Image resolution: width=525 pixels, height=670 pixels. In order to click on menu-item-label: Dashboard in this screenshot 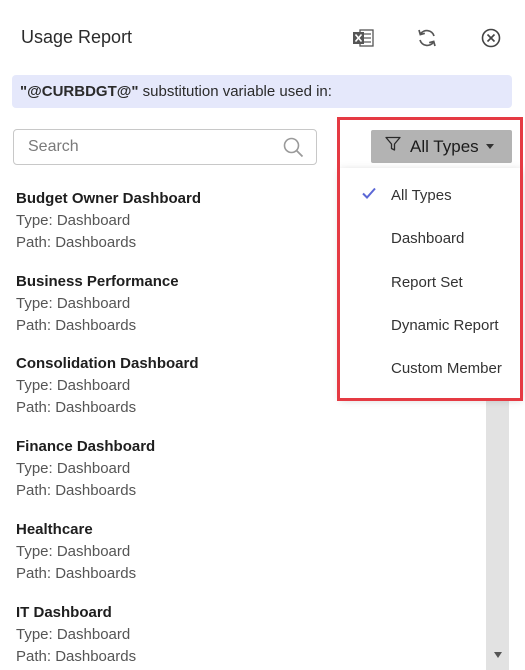, I will do `click(428, 238)`.